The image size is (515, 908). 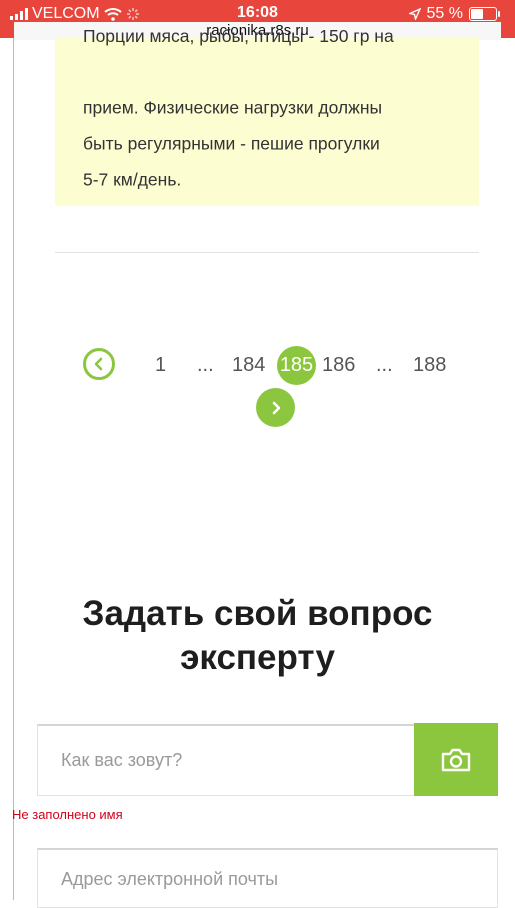 I want to click on email-input, so click(x=267, y=876).